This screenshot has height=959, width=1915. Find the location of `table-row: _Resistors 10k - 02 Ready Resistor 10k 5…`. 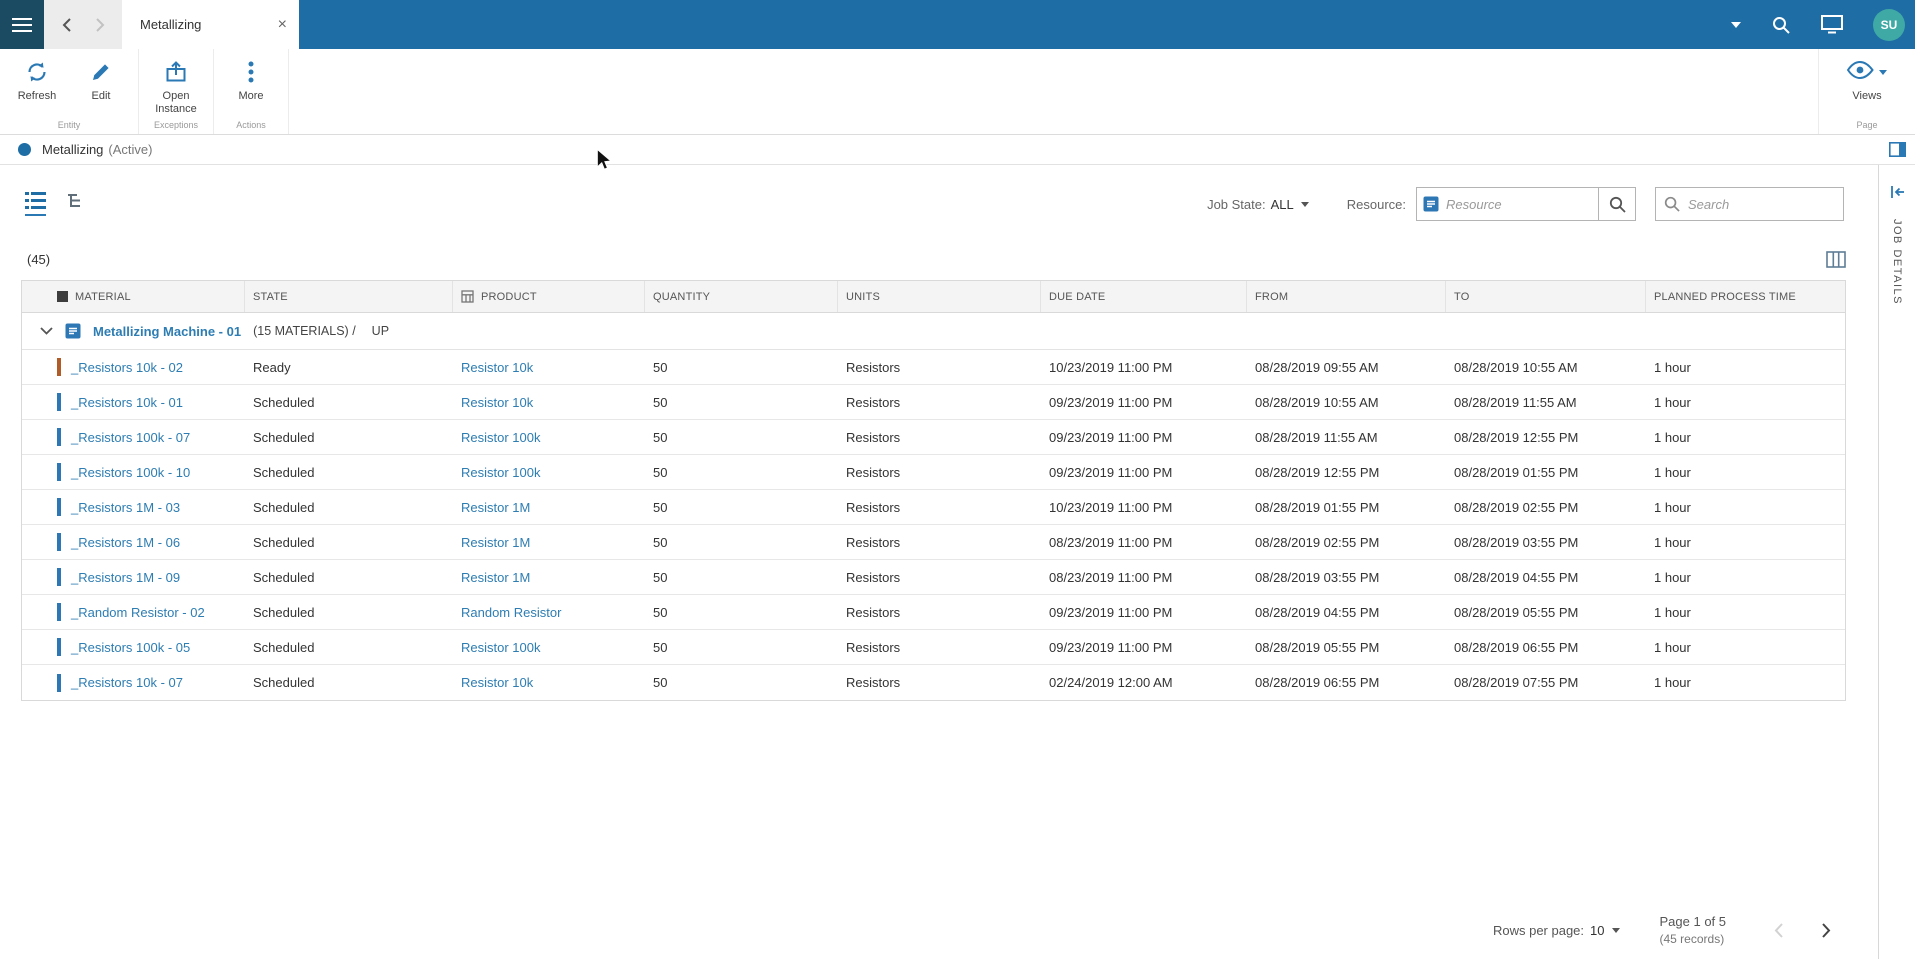

table-row: _Resistors 10k - 02 Ready Resistor 10k 5… is located at coordinates (933, 367).